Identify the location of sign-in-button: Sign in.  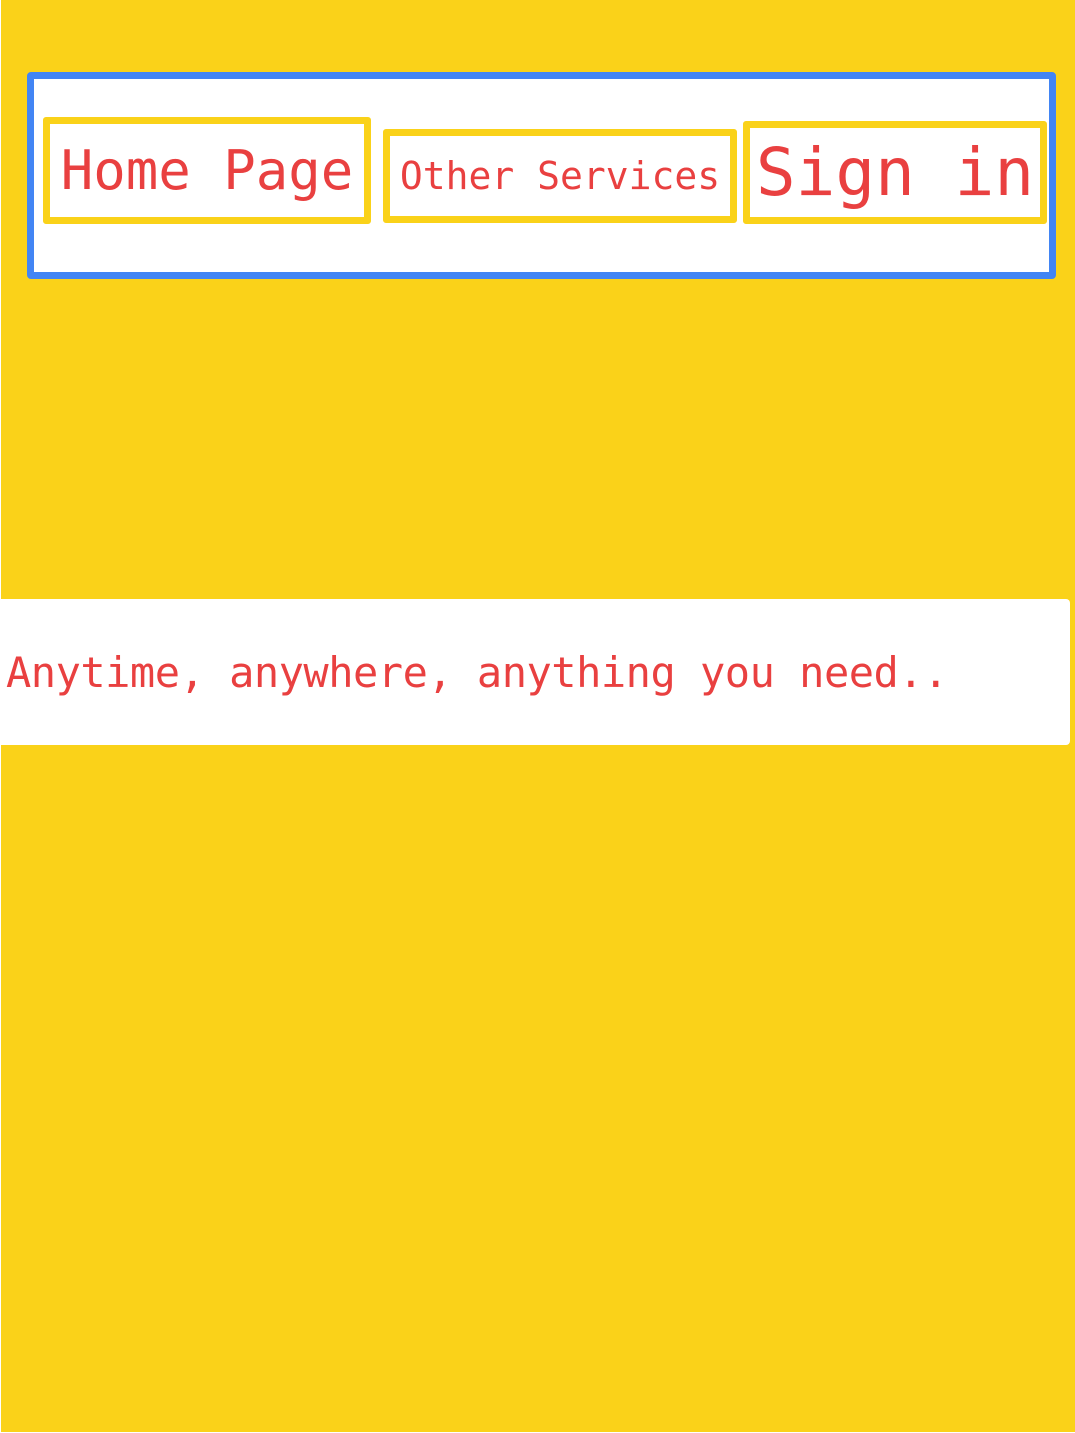
(895, 172).